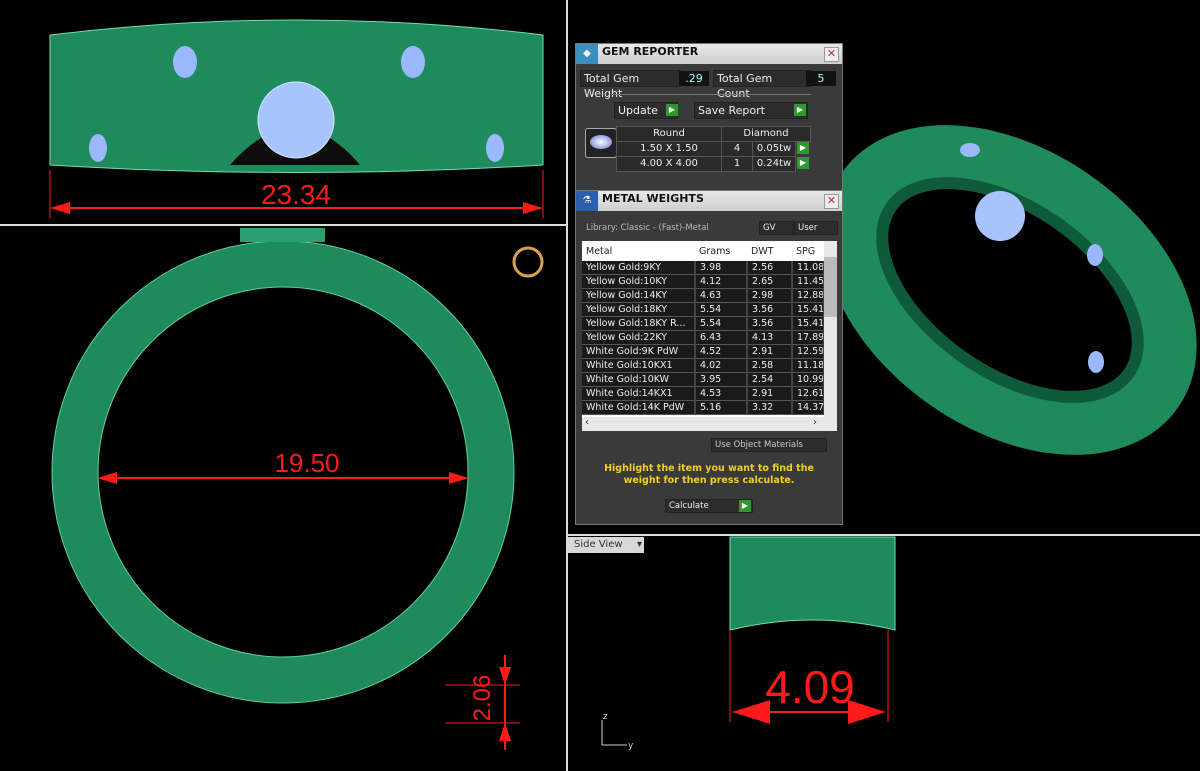 This screenshot has height=771, width=1200. What do you see at coordinates (639, 337) in the screenshot?
I see `metal-cell: Yellow Gold:22KY` at bounding box center [639, 337].